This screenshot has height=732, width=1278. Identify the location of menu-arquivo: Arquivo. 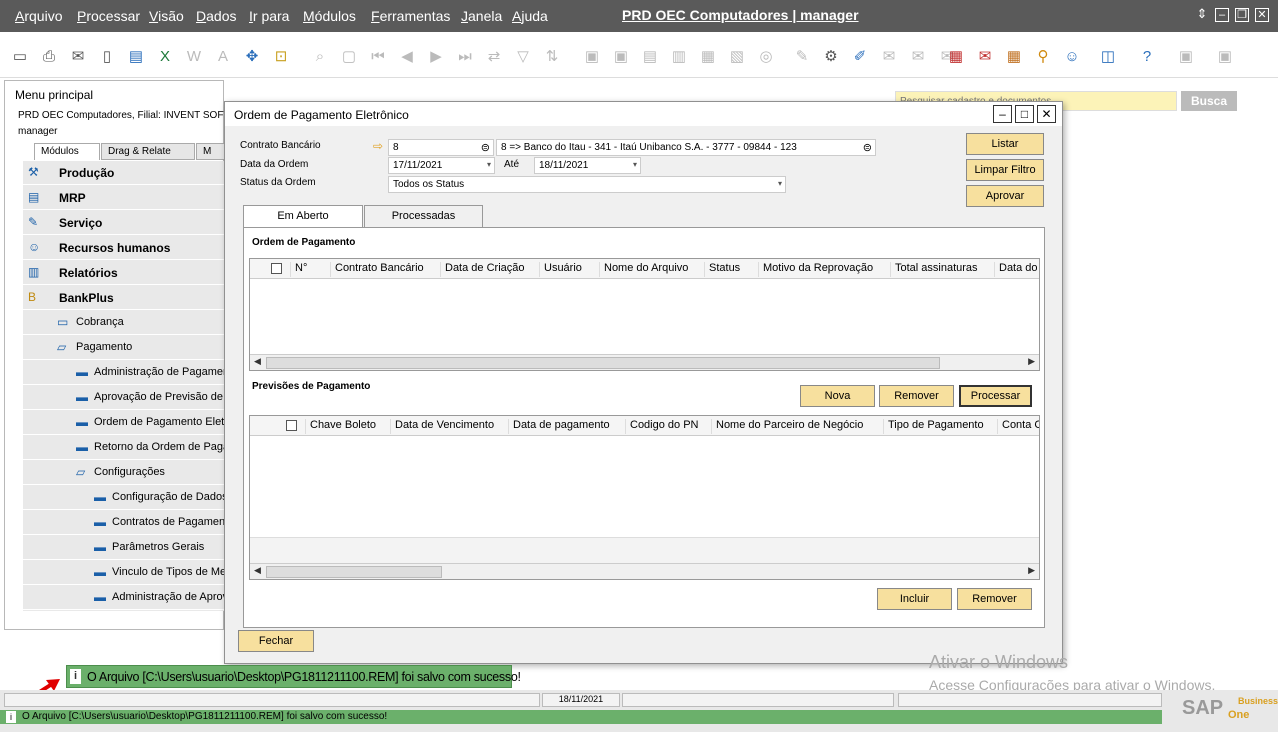
(38, 16).